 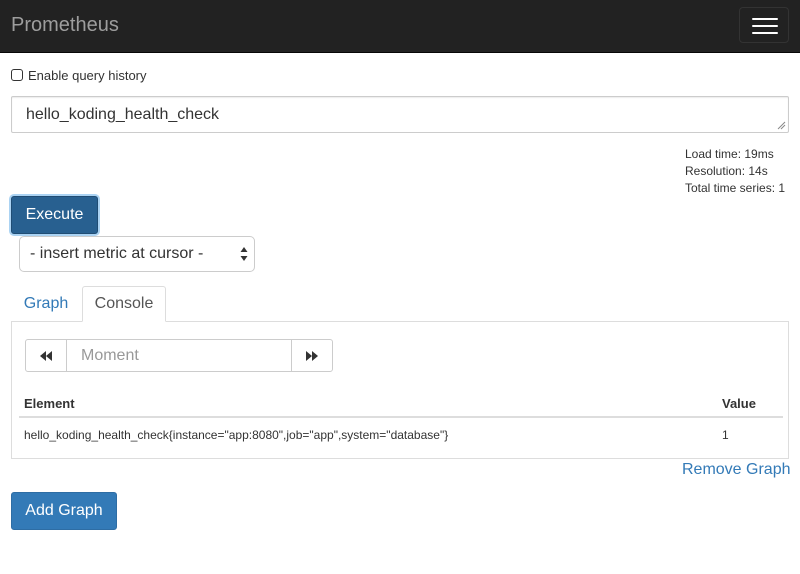 I want to click on backward-icon, so click(x=46, y=356).